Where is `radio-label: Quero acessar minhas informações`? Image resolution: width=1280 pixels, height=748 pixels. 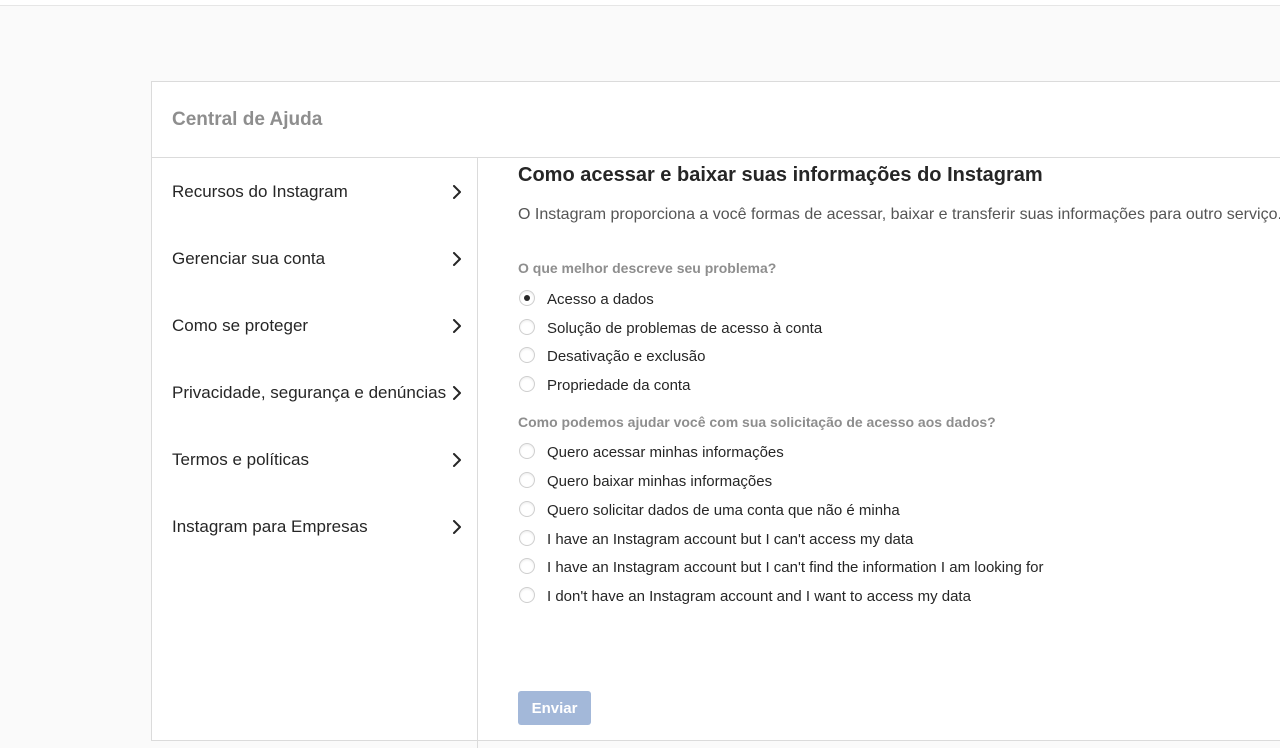 radio-label: Quero acessar minhas informações is located at coordinates (665, 452).